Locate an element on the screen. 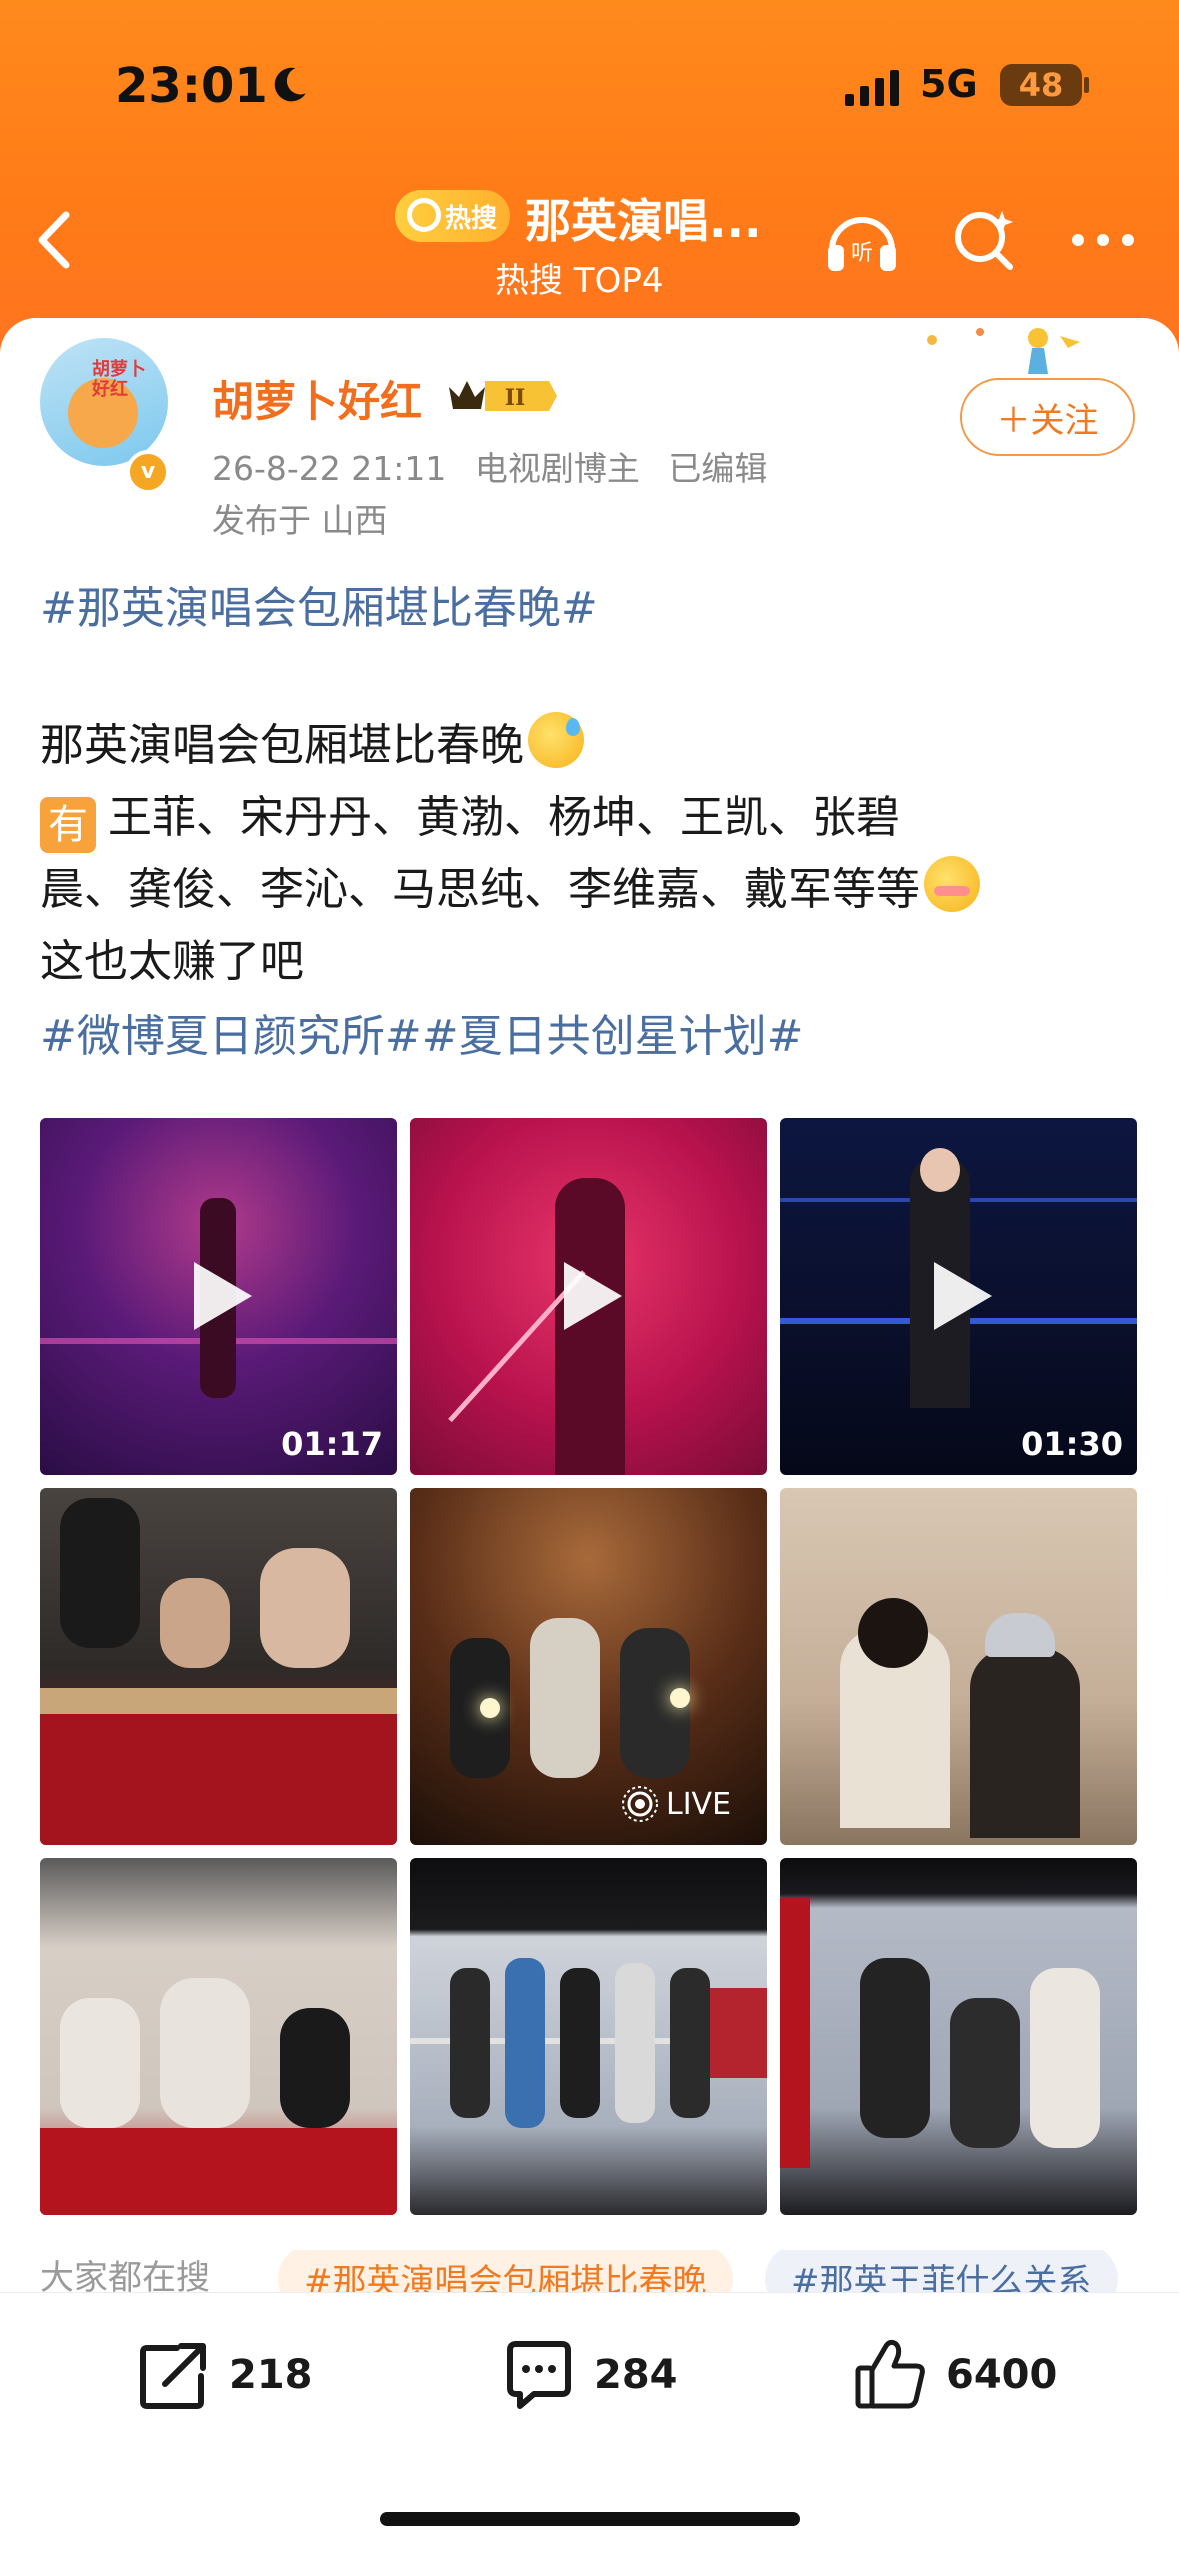  rank-label: II is located at coordinates (515, 398).